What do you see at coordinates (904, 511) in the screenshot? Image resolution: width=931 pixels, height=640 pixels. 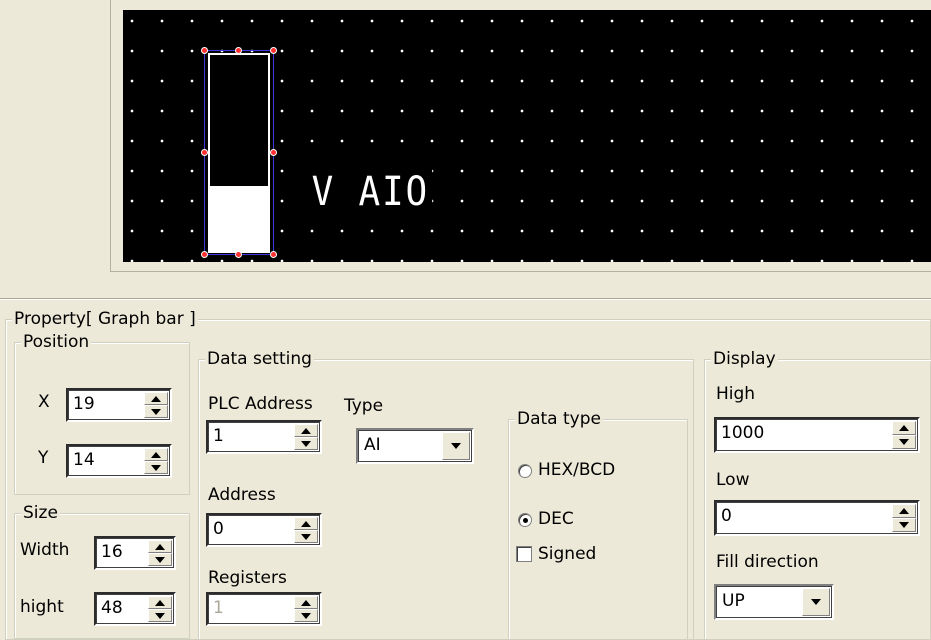 I see `low-up-button` at bounding box center [904, 511].